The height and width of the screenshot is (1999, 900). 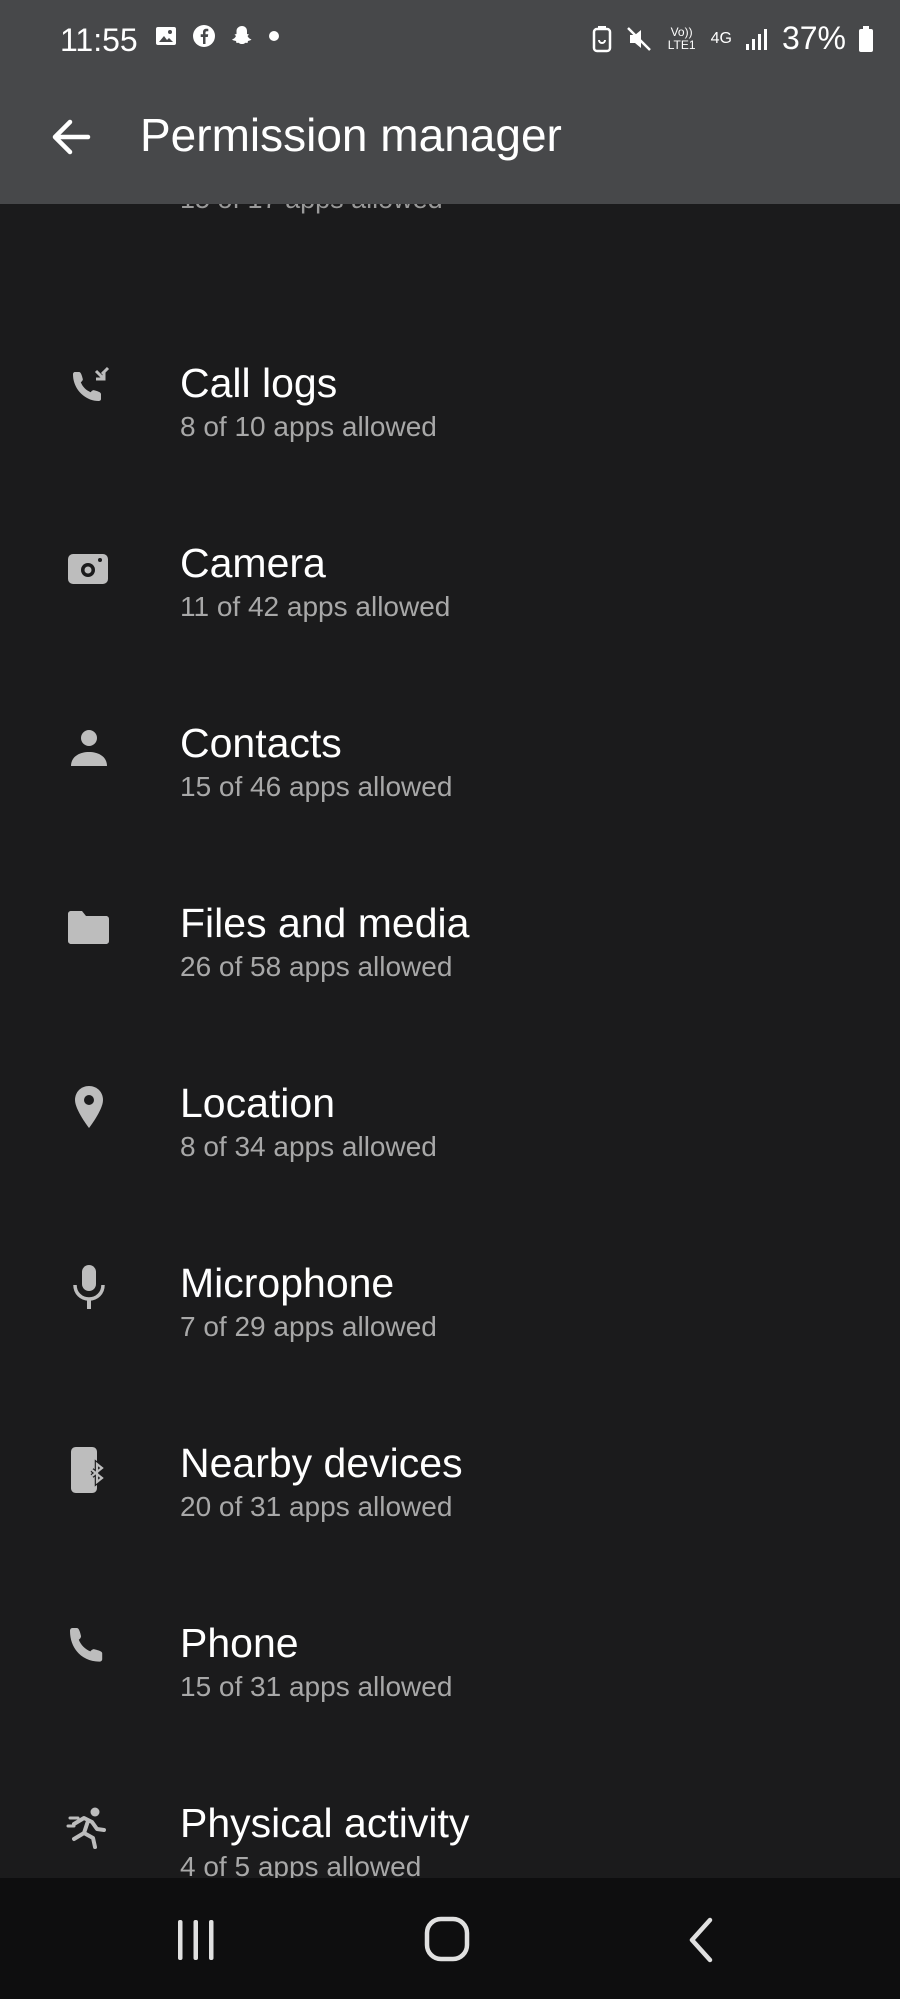 I want to click on notification-icons, so click(x=217, y=36).